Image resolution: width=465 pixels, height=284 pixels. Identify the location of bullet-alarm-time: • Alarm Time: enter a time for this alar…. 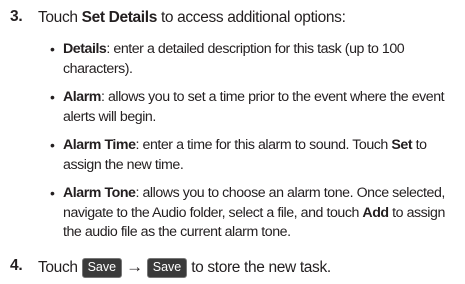
(253, 155).